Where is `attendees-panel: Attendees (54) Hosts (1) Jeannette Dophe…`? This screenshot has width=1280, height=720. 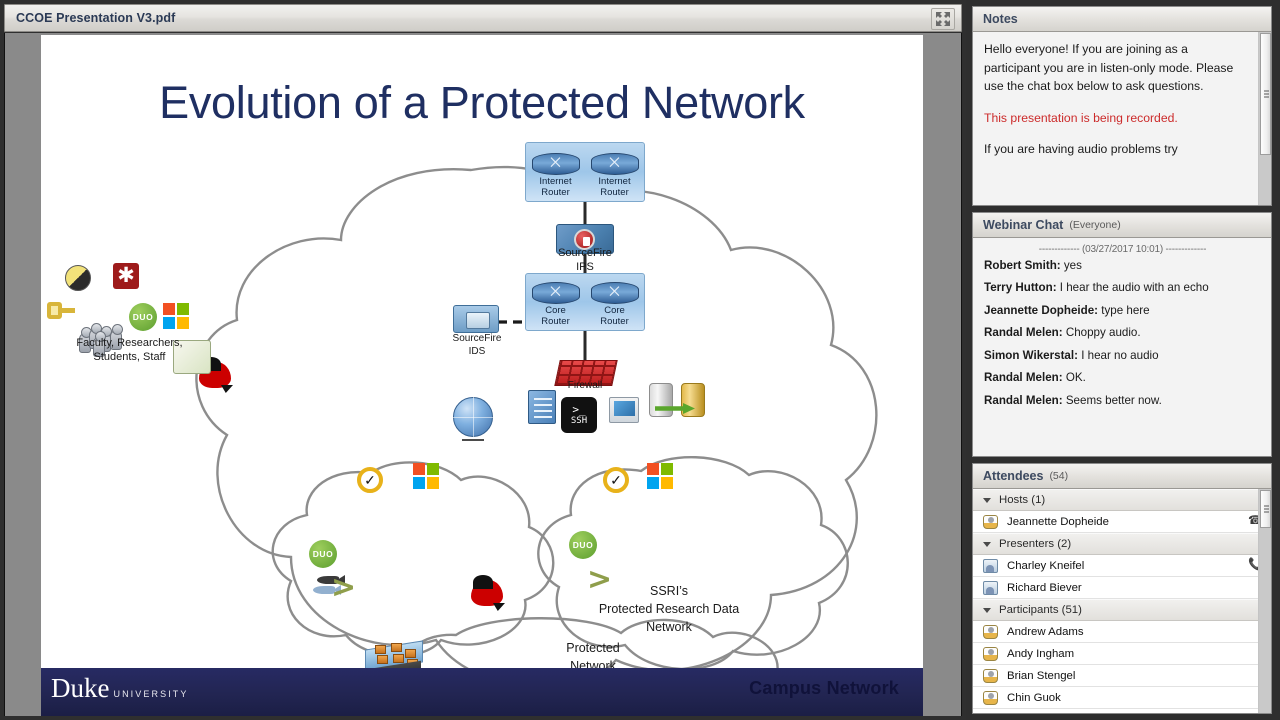 attendees-panel: Attendees (54) Hosts (1) Jeannette Dophe… is located at coordinates (1122, 588).